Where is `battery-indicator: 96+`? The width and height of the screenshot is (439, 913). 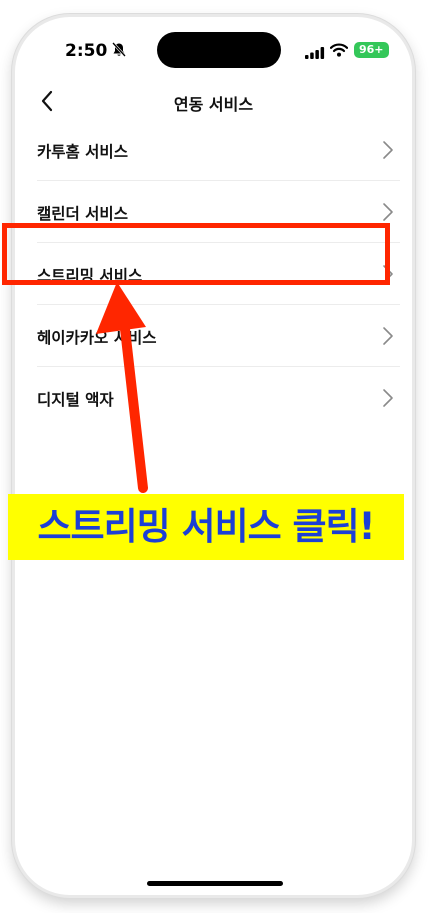
battery-indicator: 96+ is located at coordinates (371, 50).